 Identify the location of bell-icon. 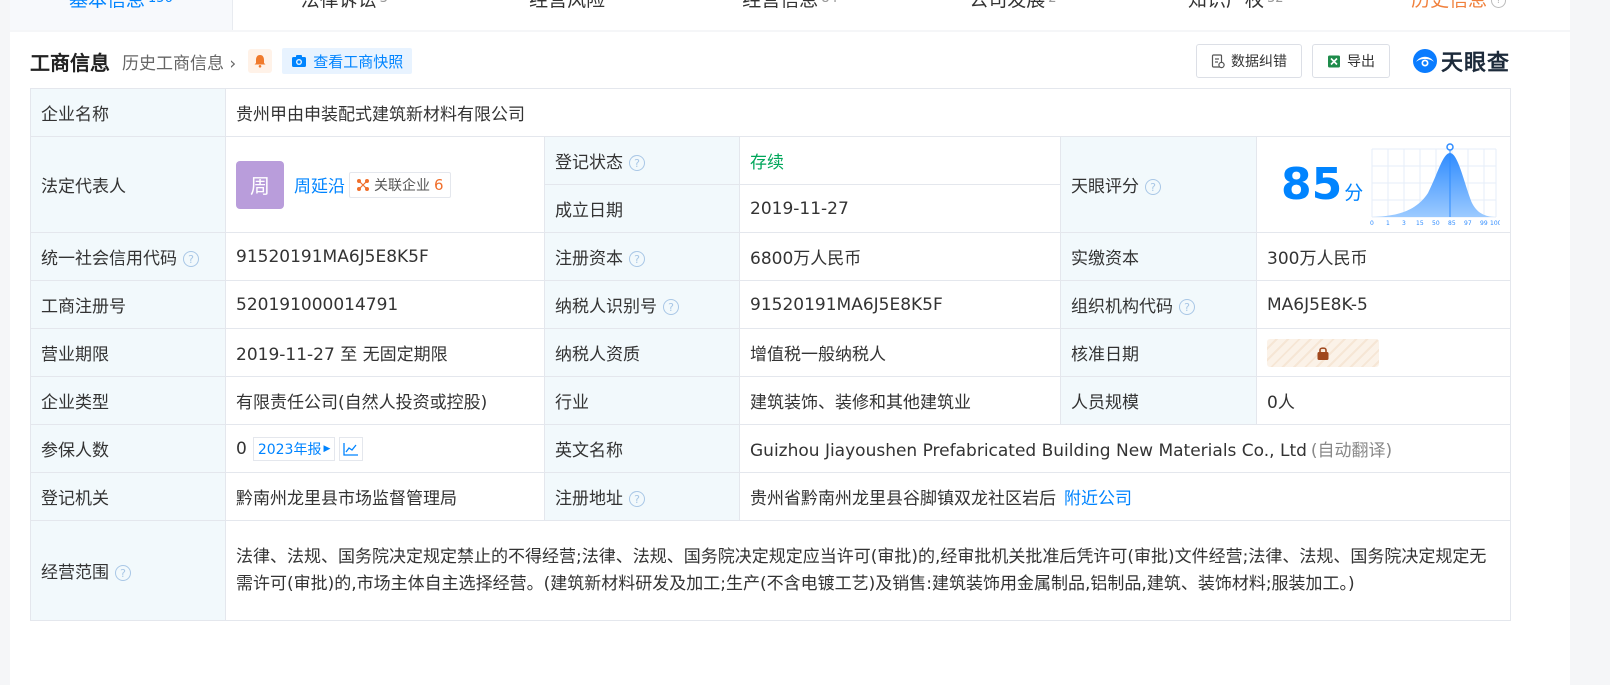
(260, 61).